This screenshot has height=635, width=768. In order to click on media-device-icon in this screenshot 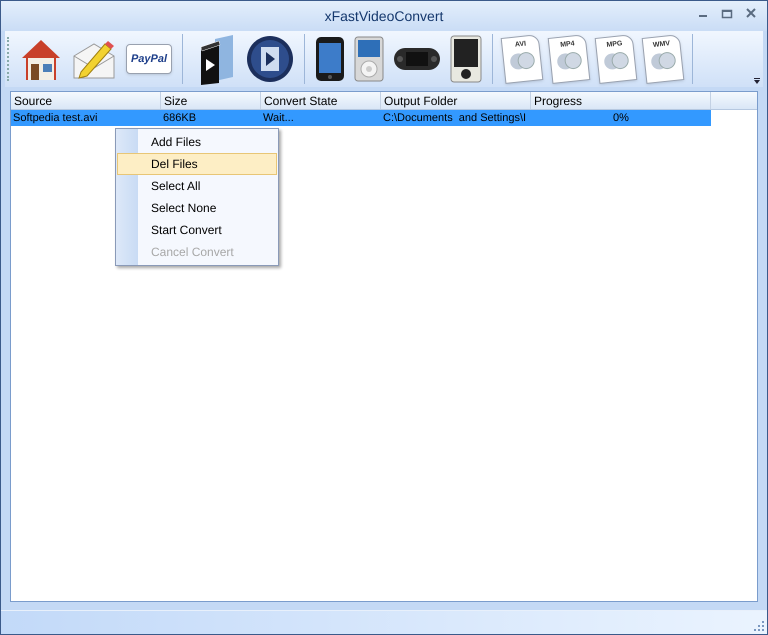, I will do `click(466, 59)`.